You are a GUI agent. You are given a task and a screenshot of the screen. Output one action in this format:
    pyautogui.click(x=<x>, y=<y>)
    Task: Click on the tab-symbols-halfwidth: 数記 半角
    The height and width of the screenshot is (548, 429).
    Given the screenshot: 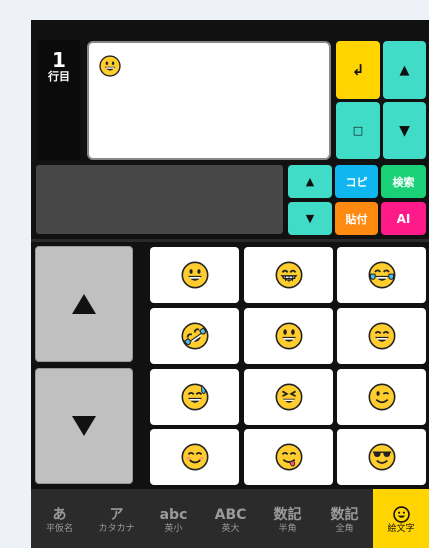 What is the action you would take?
    pyautogui.click(x=287, y=518)
    